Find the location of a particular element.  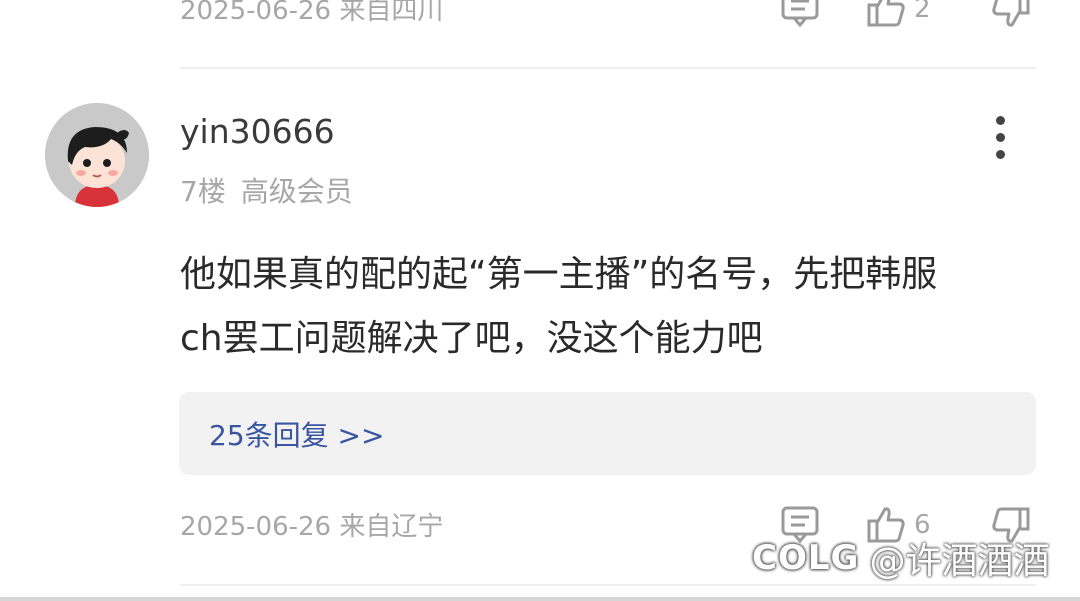

more-options-icon is located at coordinates (1000, 138).